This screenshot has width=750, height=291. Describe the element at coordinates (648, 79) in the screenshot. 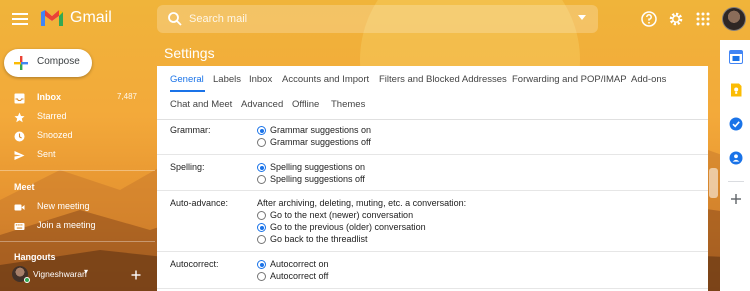

I see `tab-add-ons: Add-ons` at that location.